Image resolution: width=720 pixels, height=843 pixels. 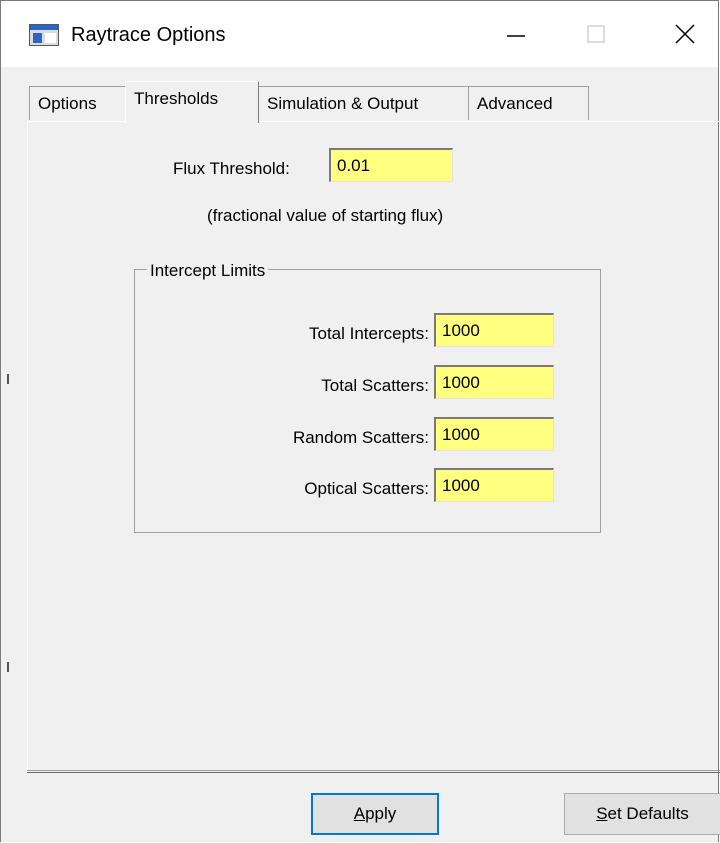 I want to click on set-defaults-mnemonic: S, so click(x=602, y=813).